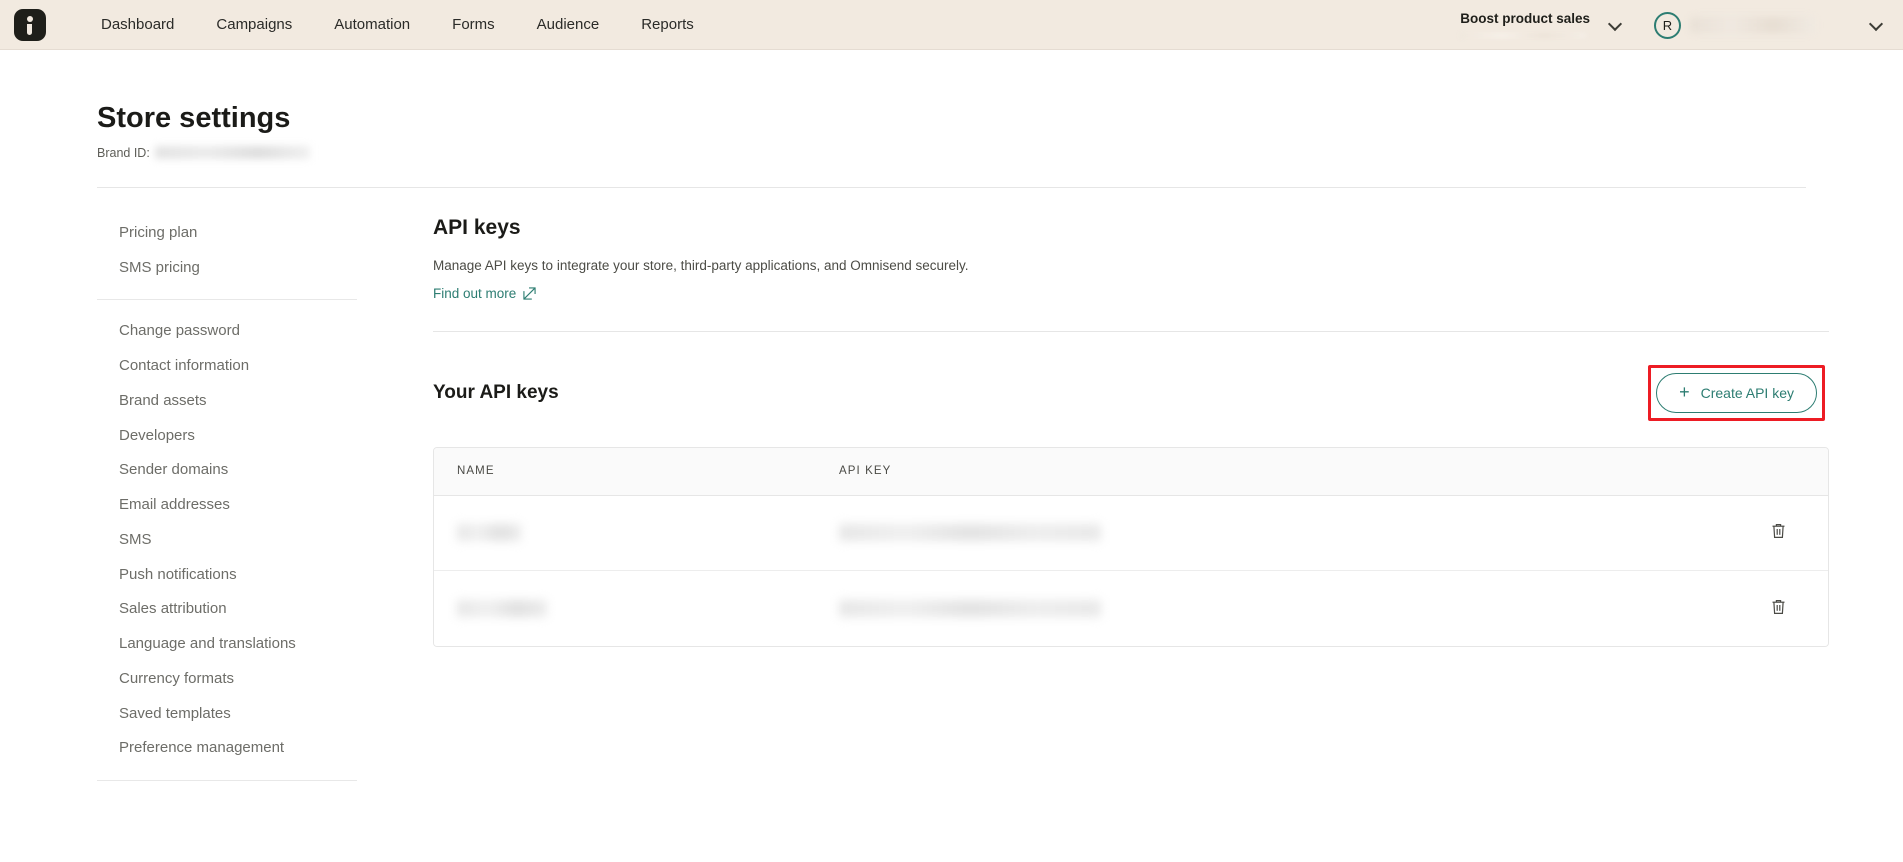 The height and width of the screenshot is (862, 1903). I want to click on nav-item-dashboard: Dashboard, so click(137, 24).